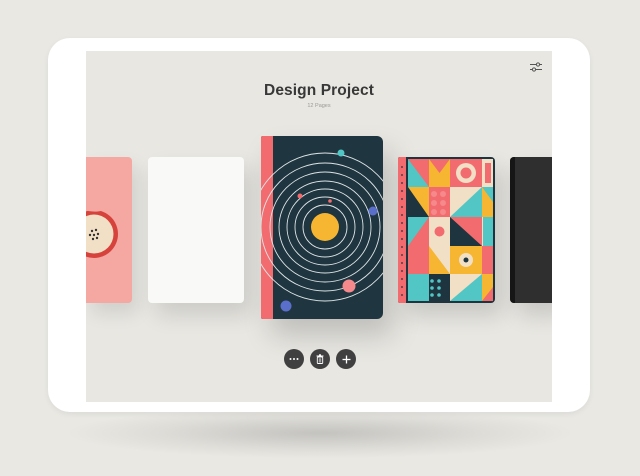  I want to click on orbit-illustration, so click(322, 230).